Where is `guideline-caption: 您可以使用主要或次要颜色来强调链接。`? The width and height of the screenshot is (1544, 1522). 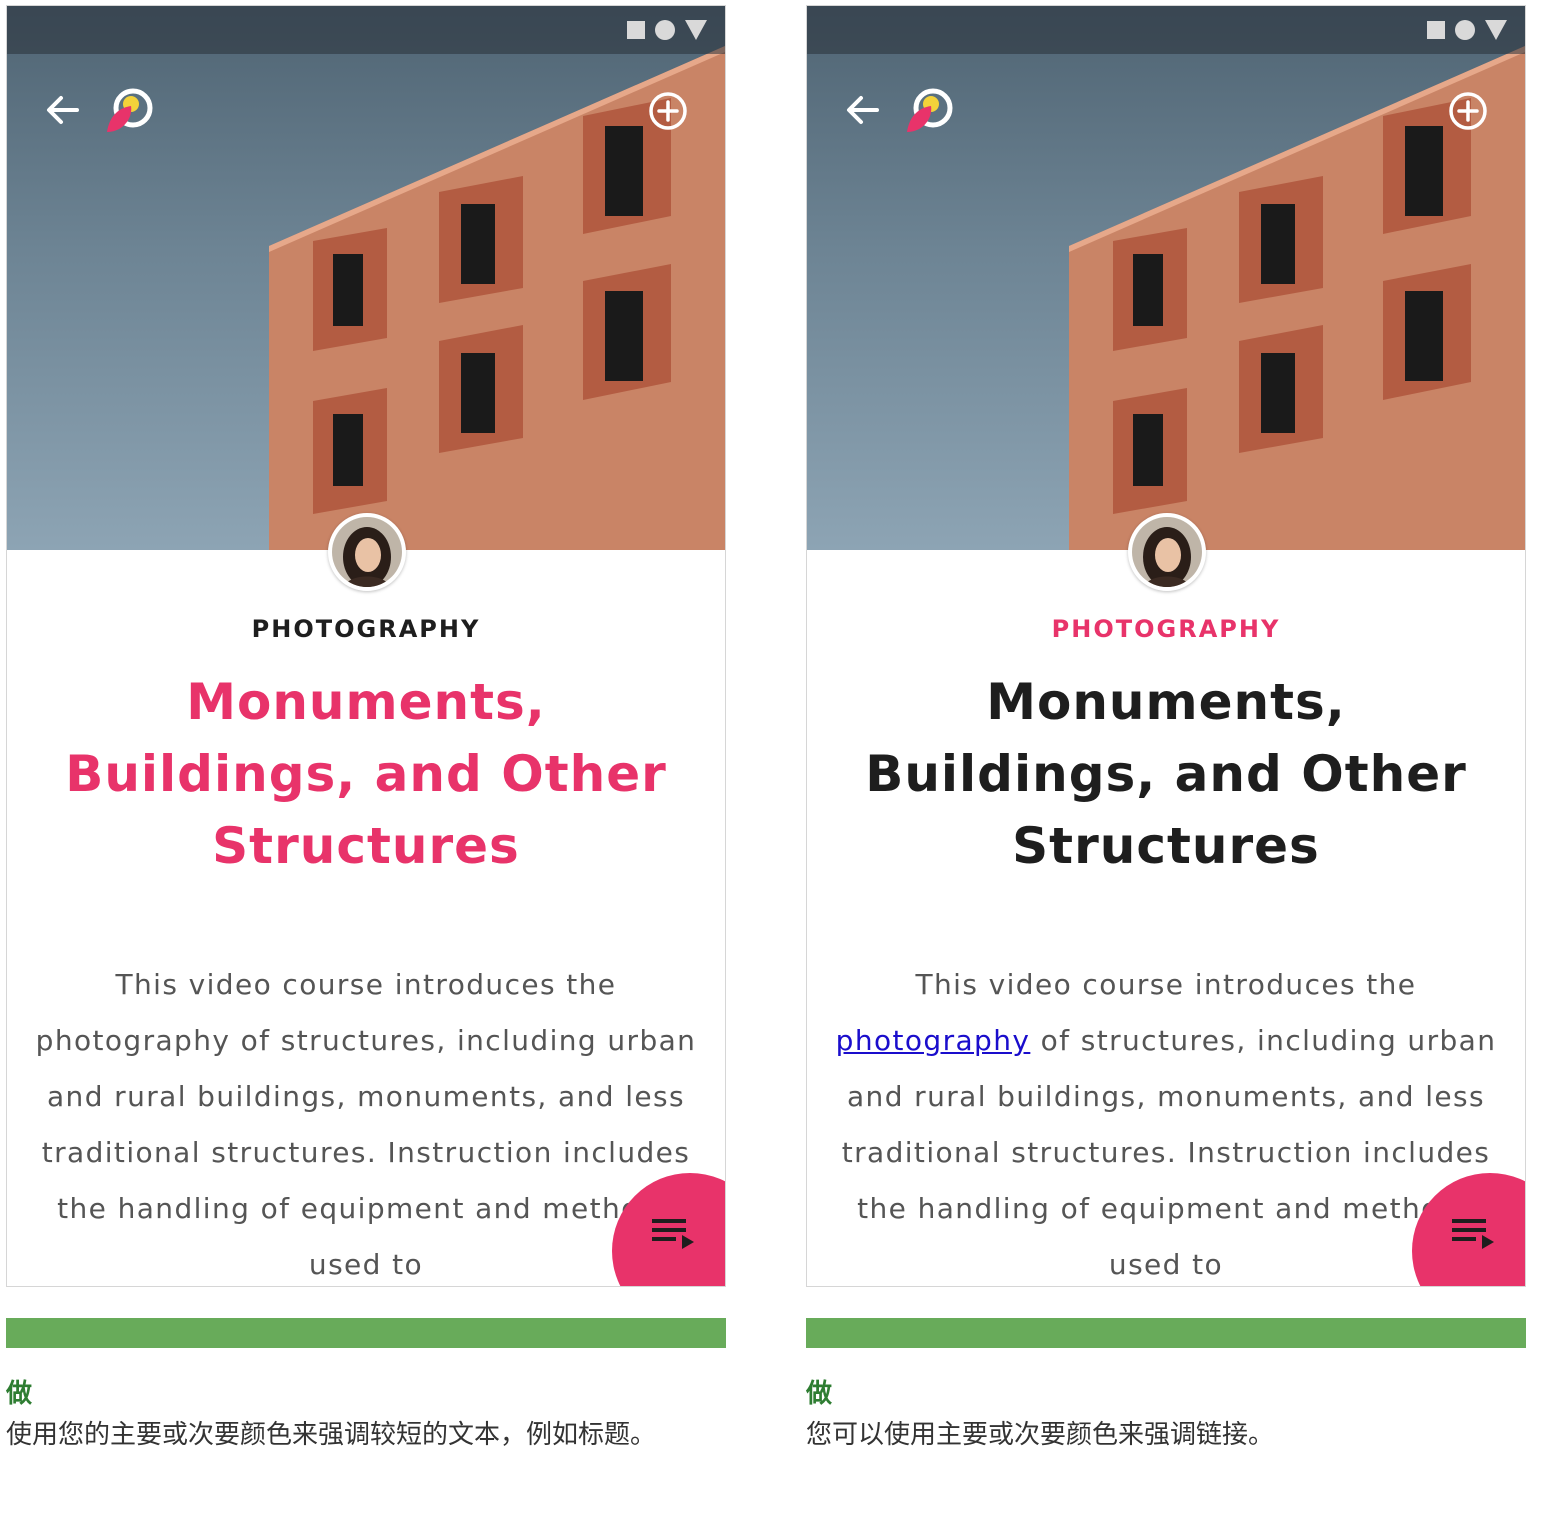
guideline-caption: 您可以使用主要或次要颜色来强调链接。 is located at coordinates (1040, 1435).